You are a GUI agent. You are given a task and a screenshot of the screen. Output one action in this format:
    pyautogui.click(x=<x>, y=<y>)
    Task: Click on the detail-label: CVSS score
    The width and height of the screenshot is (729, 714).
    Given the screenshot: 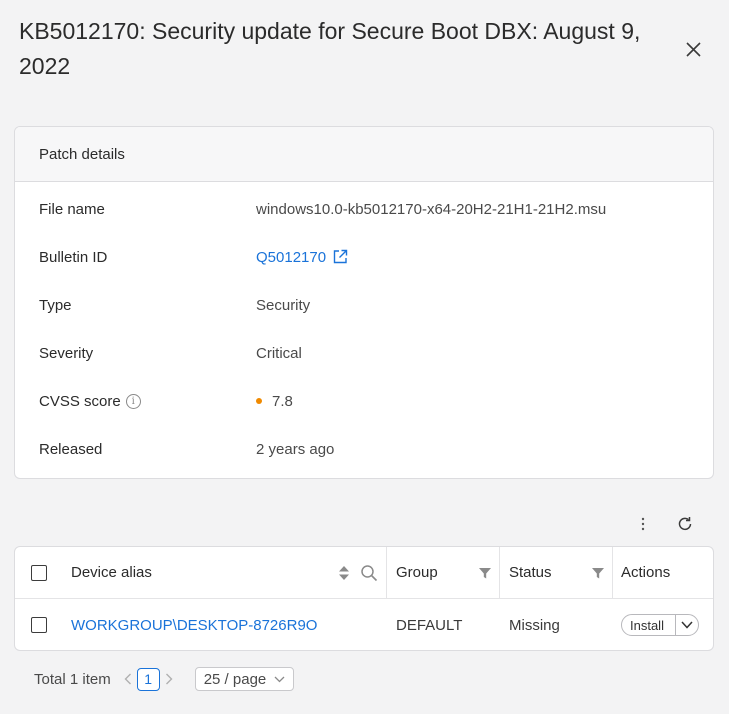 What is the action you would take?
    pyautogui.click(x=80, y=401)
    